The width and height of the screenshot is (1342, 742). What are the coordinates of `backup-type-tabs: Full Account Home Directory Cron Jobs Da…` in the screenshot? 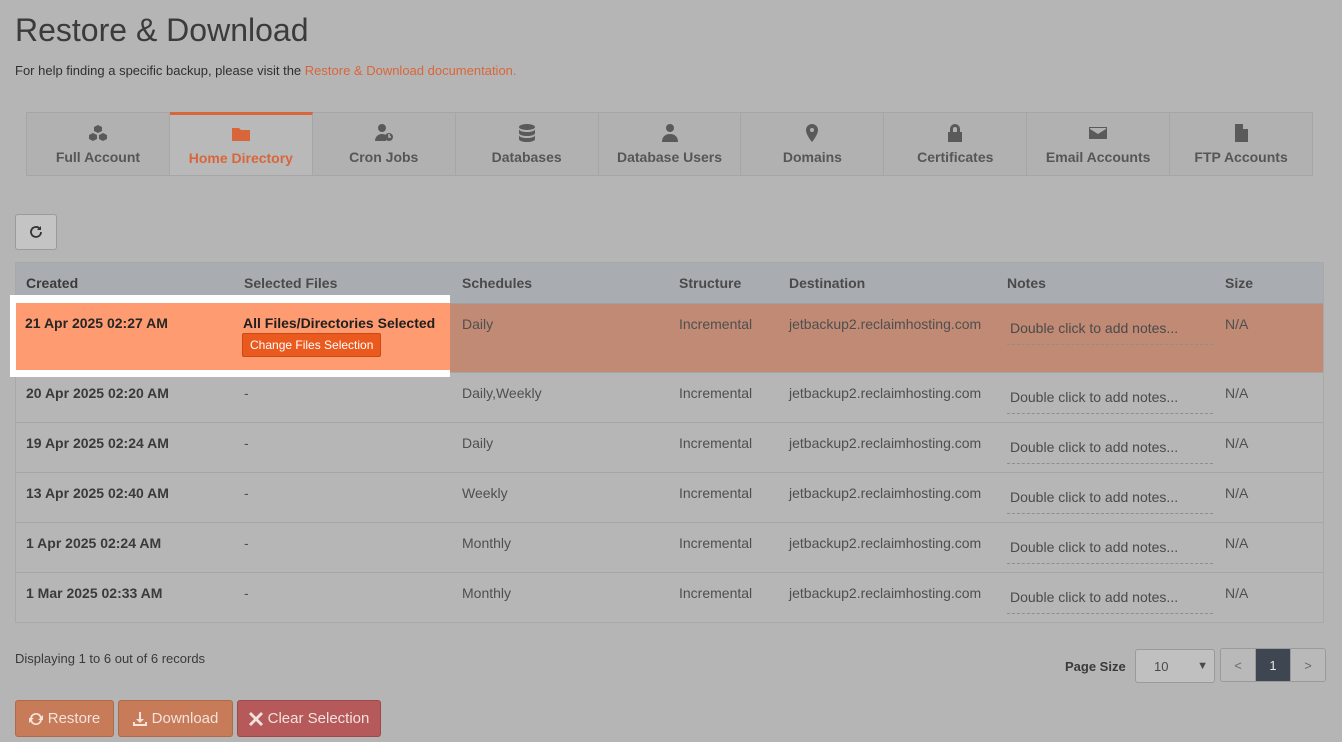 It's located at (669, 144).